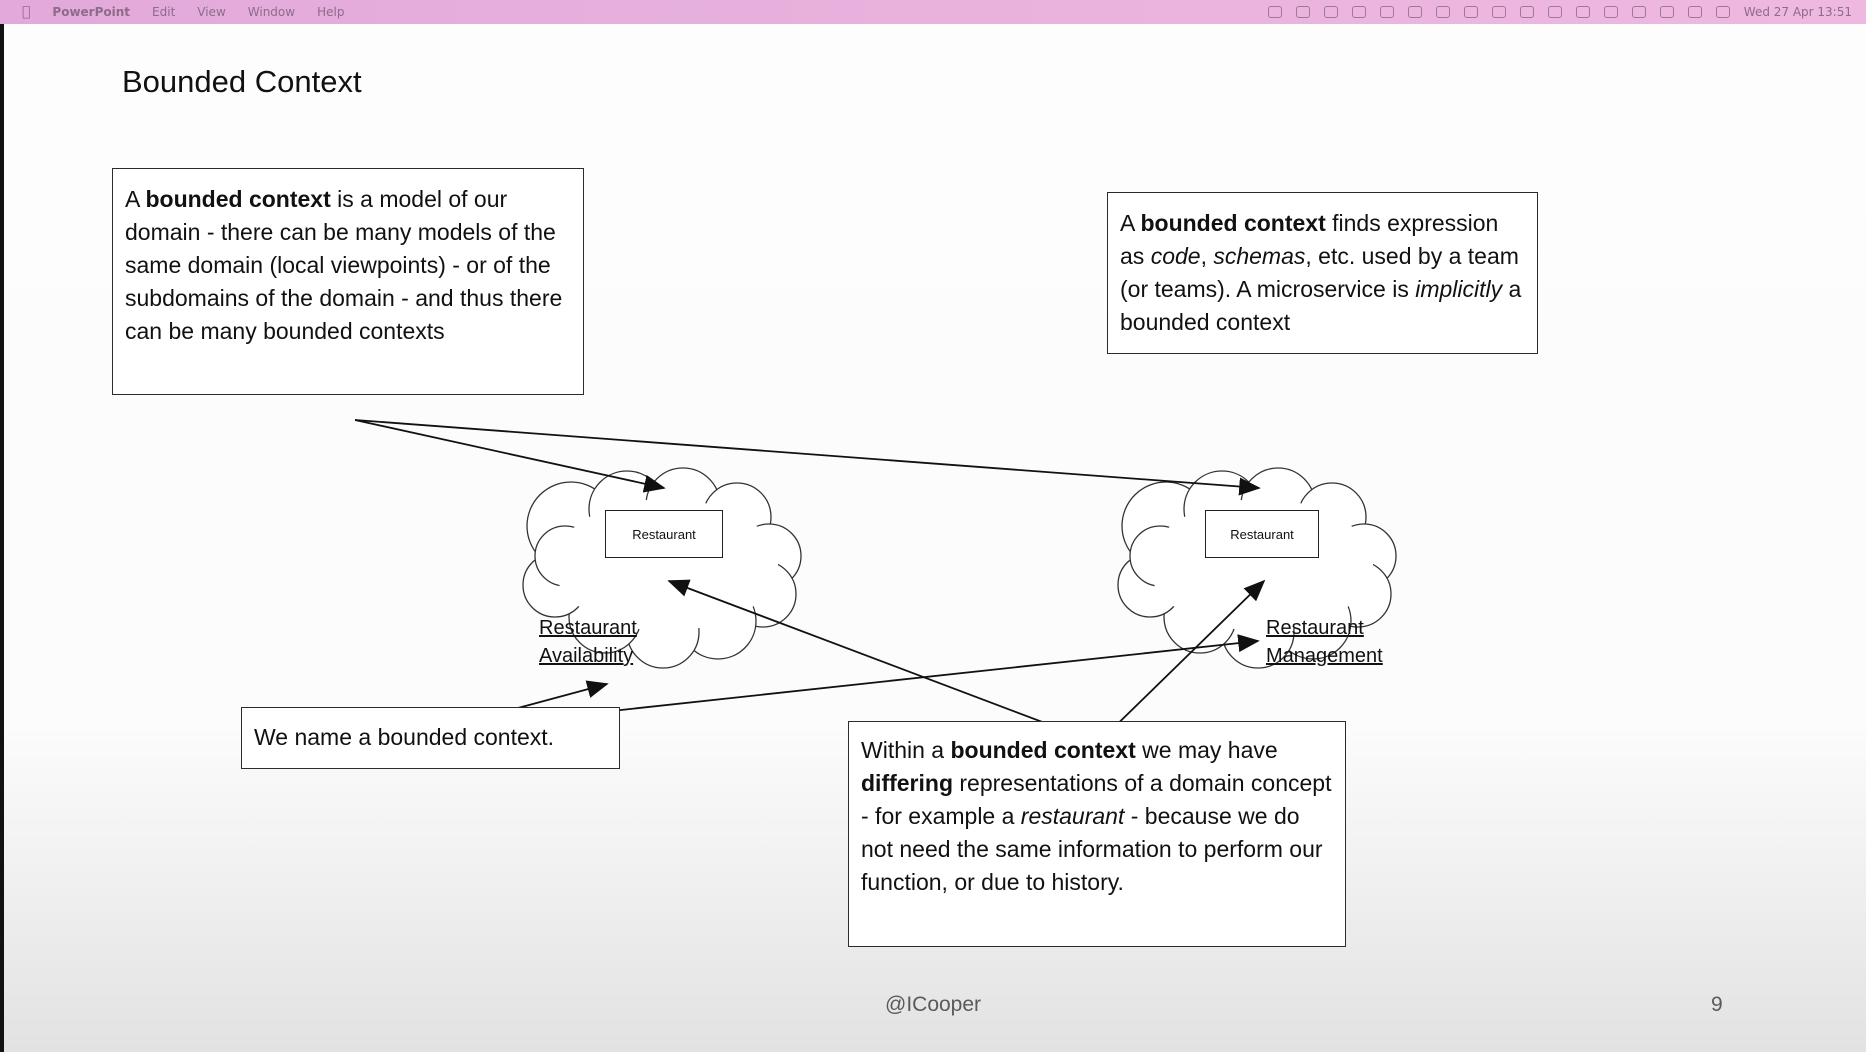 The image size is (1866, 1052). I want to click on text-run: Within a, so click(906, 750).